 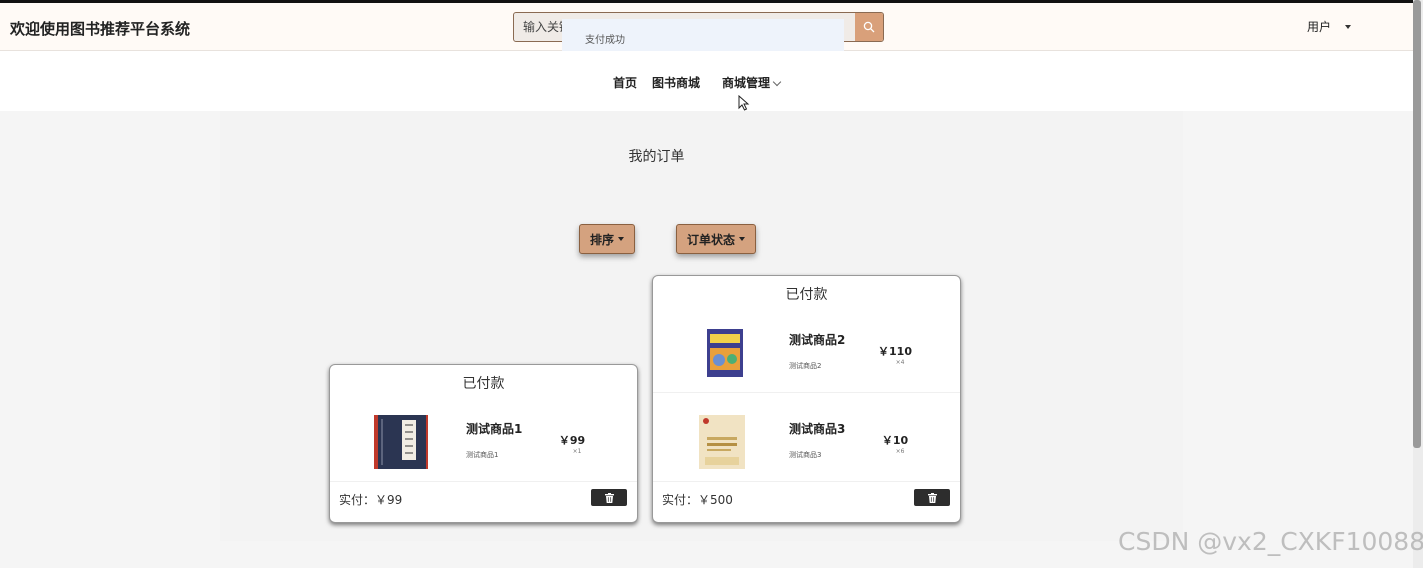 I want to click on item-name: 测试商品1, so click(x=494, y=429).